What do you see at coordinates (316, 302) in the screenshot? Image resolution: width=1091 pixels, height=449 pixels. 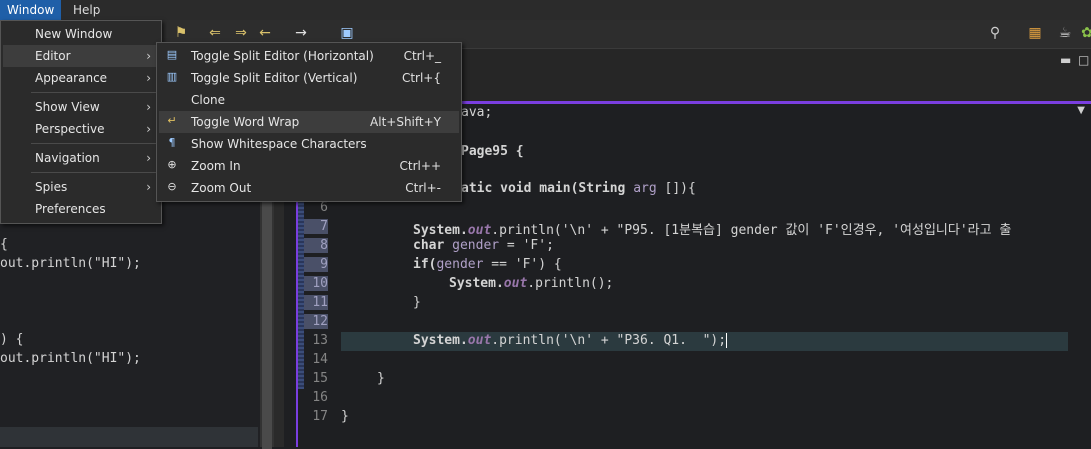 I see `line-number: 11` at bounding box center [316, 302].